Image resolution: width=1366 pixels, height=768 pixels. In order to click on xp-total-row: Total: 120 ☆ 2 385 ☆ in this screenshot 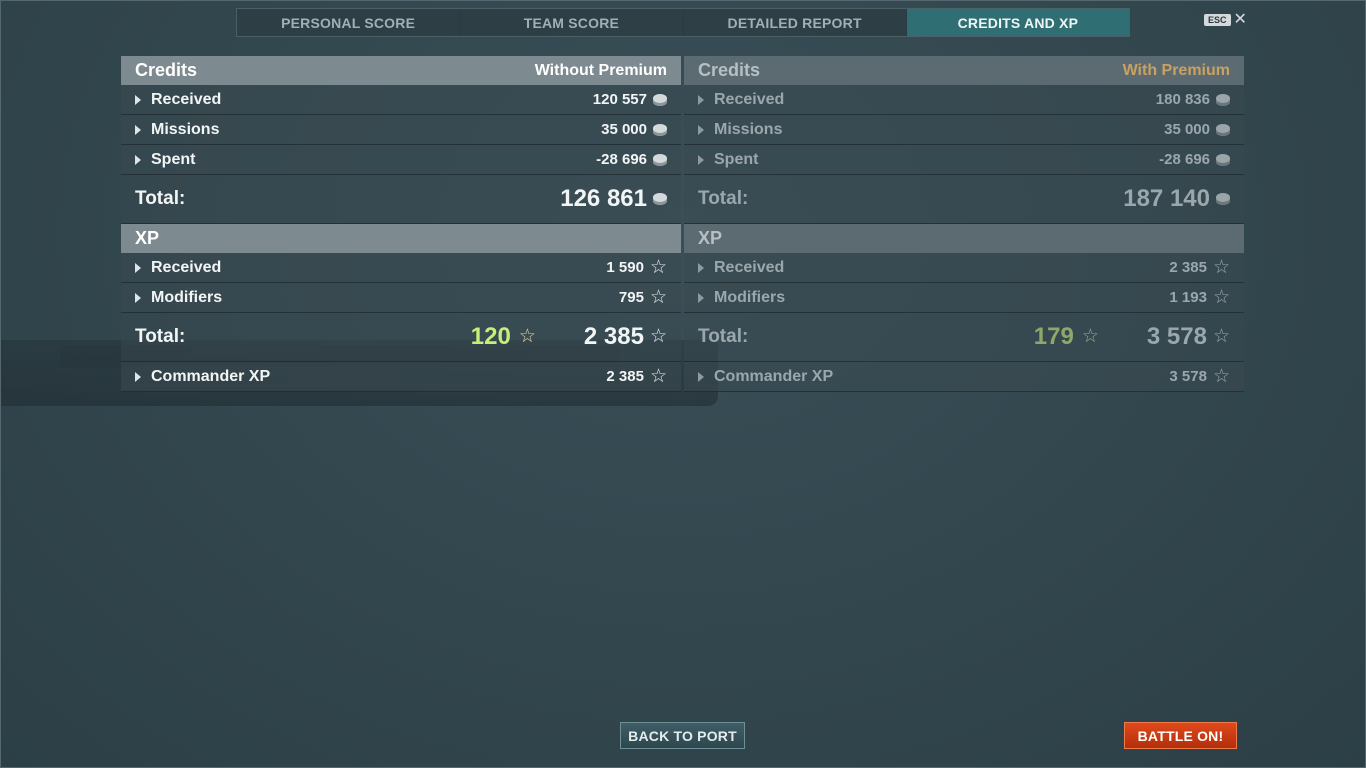, I will do `click(401, 337)`.